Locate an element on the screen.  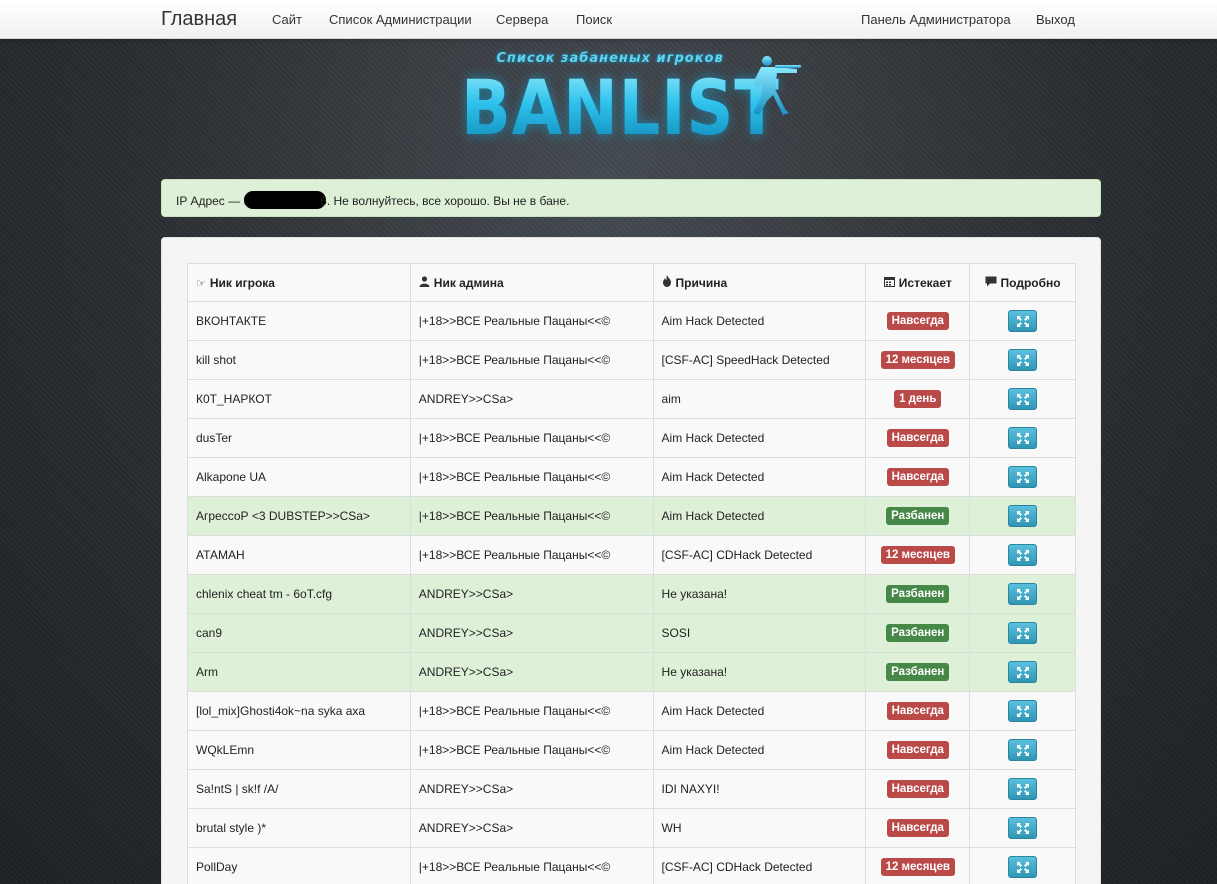
cell-player: can9 is located at coordinates (299, 633).